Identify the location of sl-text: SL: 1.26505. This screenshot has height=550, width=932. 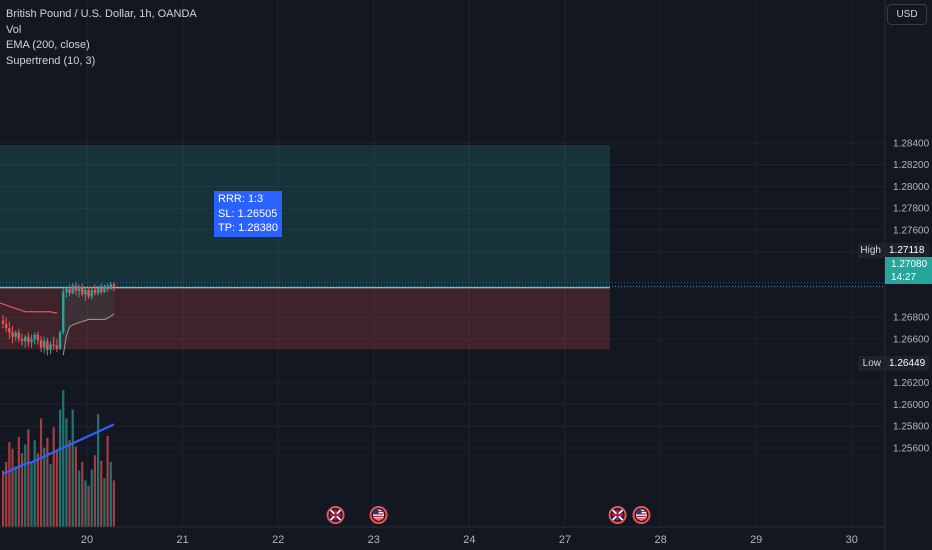
(248, 213).